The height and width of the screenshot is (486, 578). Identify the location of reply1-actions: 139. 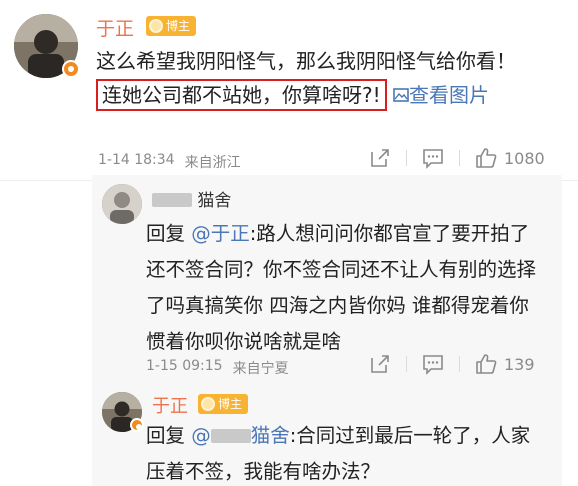
(451, 364).